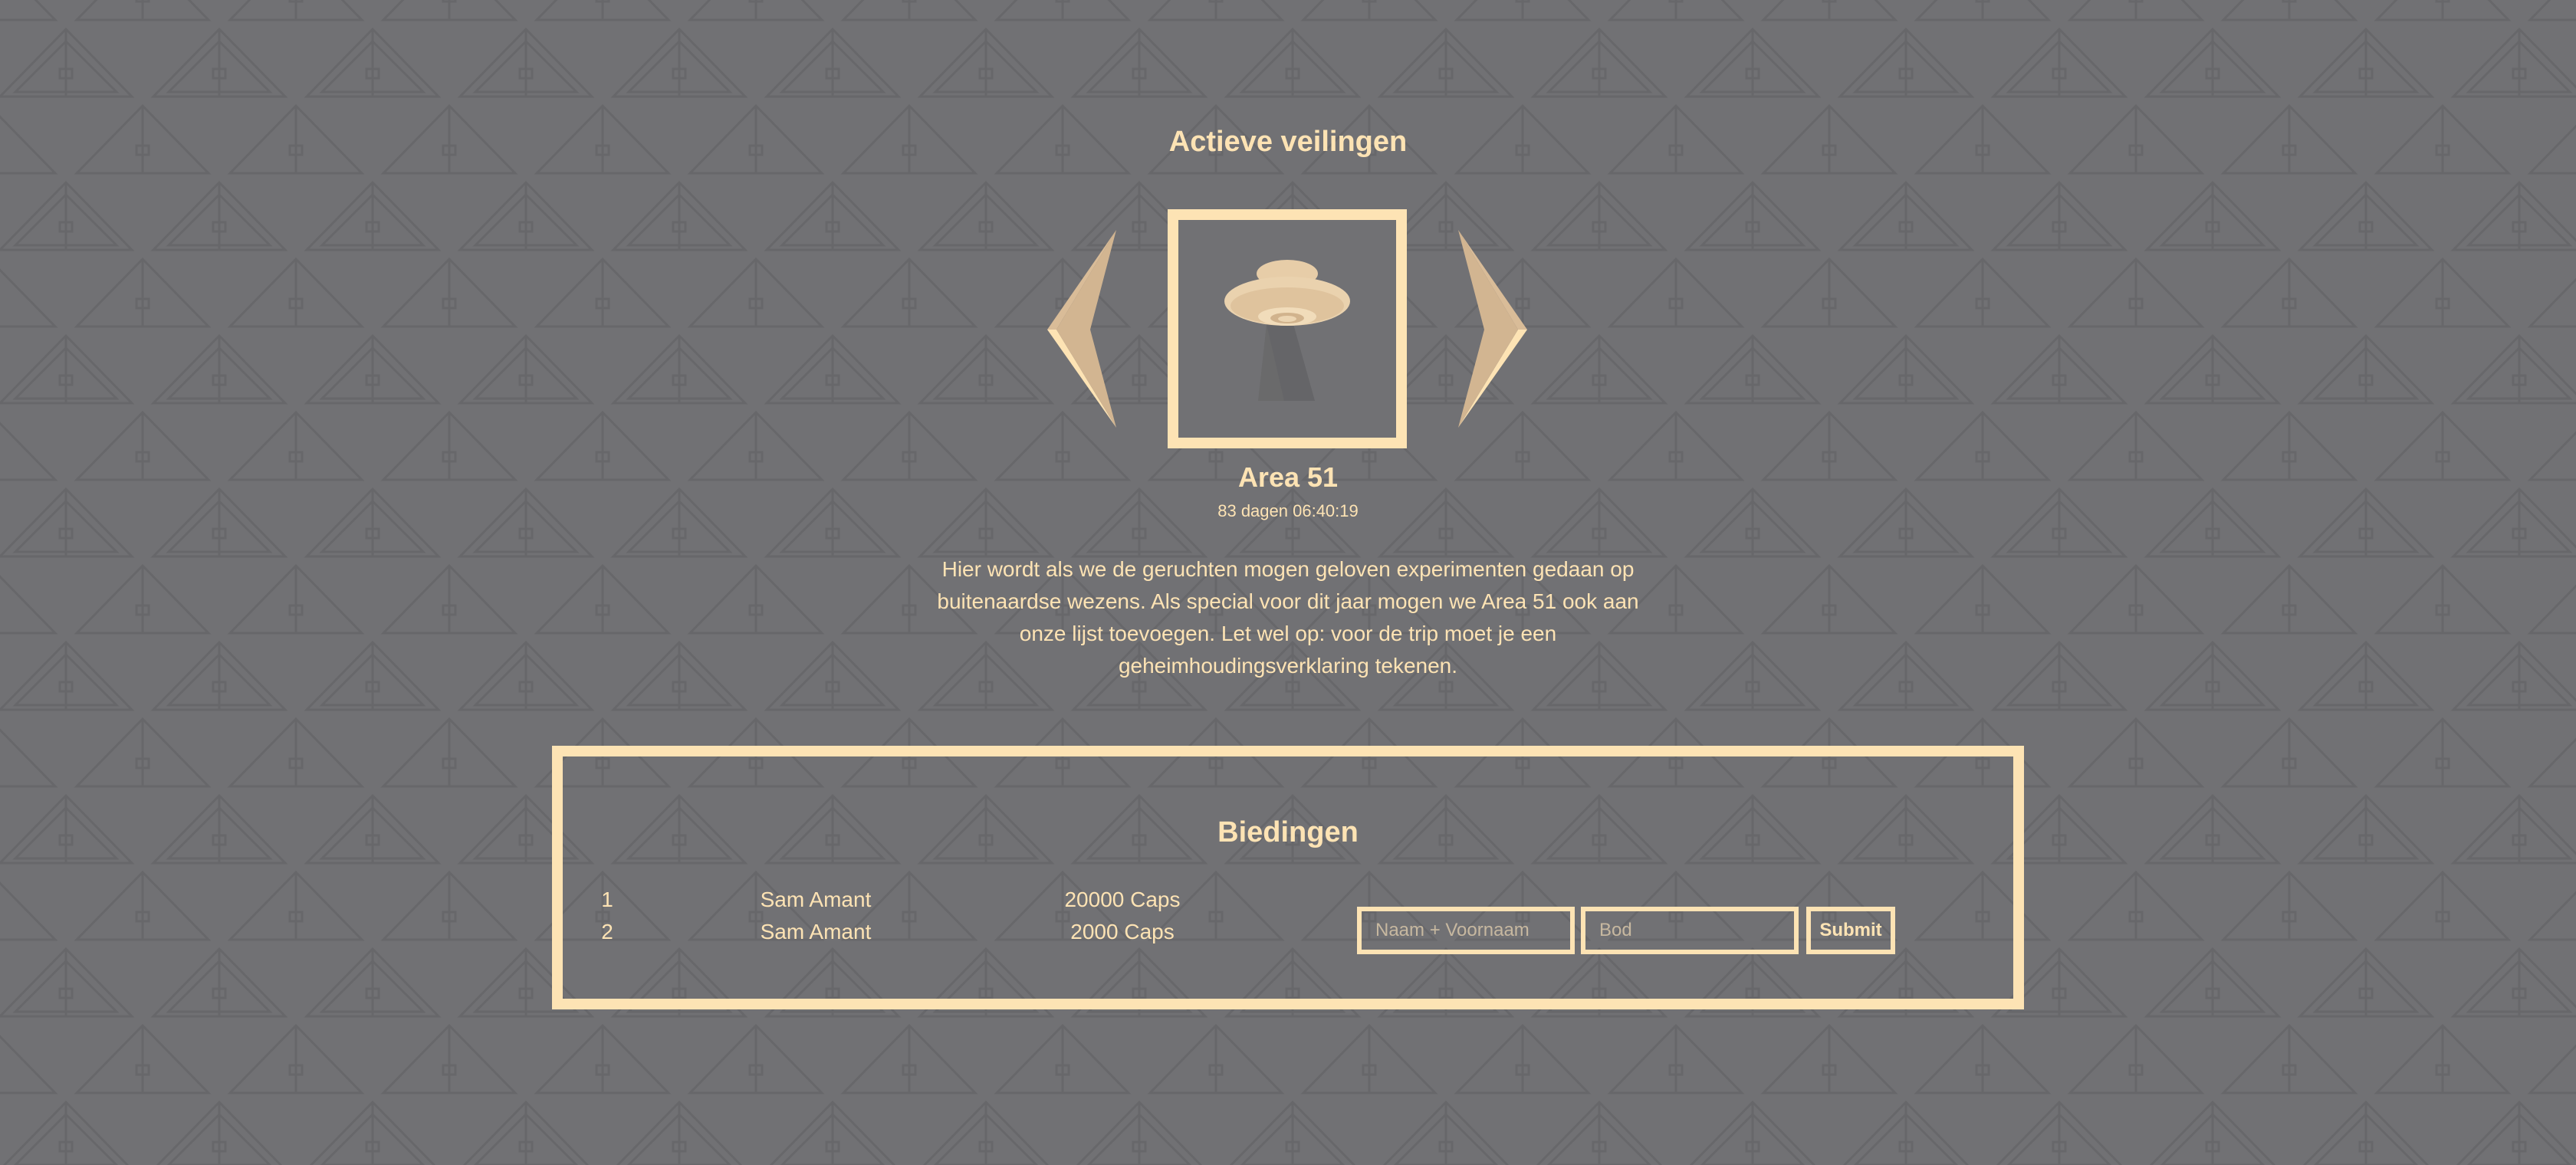  Describe the element at coordinates (1123, 931) in the screenshot. I see `bid-amount: 2000 Caps` at that location.